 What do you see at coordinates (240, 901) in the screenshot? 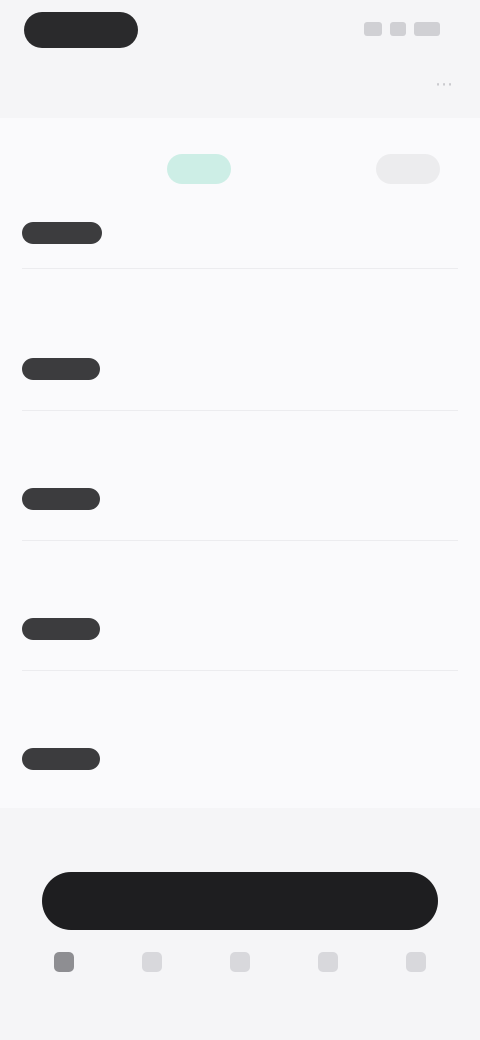
I see `primary-action-button` at bounding box center [240, 901].